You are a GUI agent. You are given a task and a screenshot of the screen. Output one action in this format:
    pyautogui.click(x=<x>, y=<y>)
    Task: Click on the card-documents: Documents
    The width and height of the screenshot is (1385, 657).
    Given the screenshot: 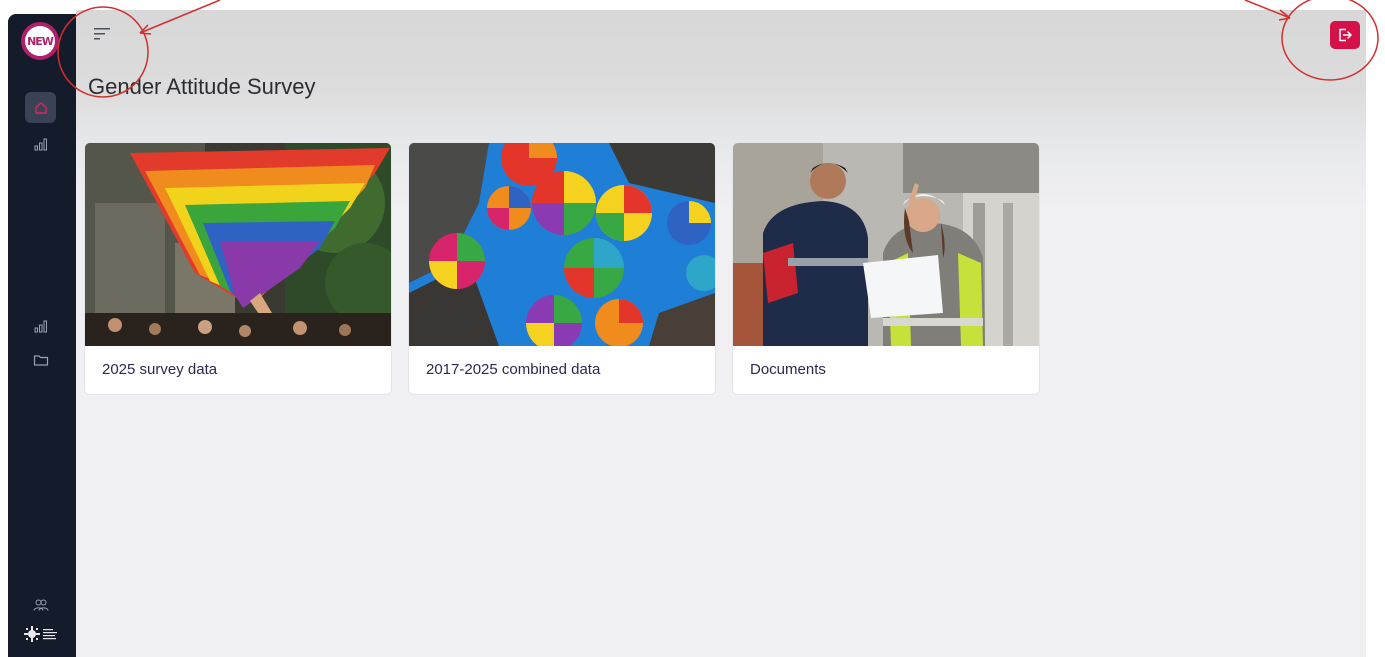 What is the action you would take?
    pyautogui.click(x=886, y=268)
    